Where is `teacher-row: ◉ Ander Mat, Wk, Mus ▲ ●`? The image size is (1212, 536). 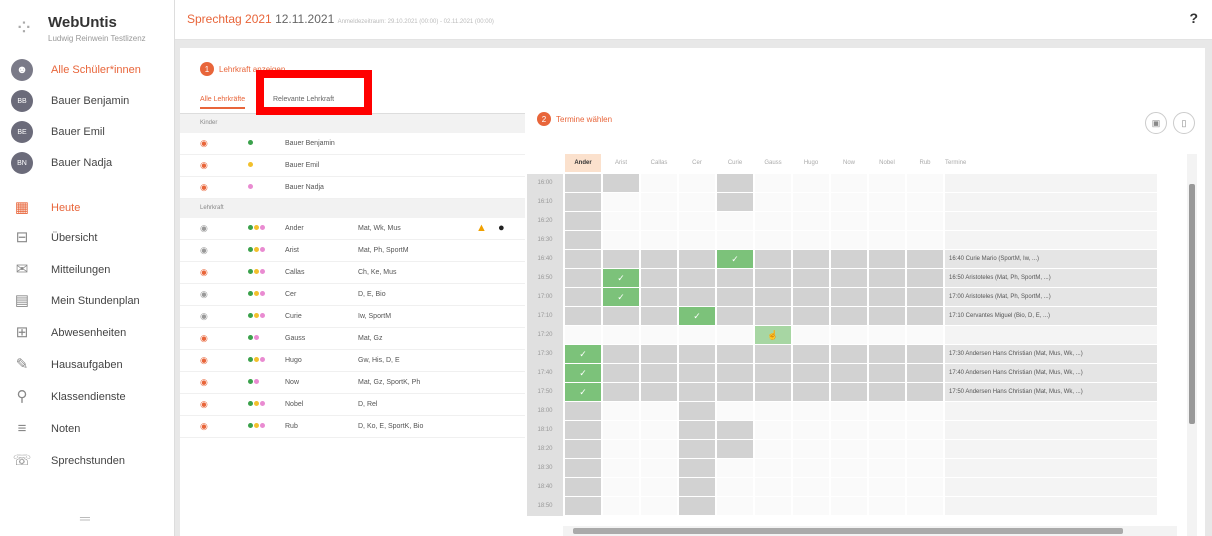 teacher-row: ◉ Ander Mat, Wk, Mus ▲ ● is located at coordinates (352, 229).